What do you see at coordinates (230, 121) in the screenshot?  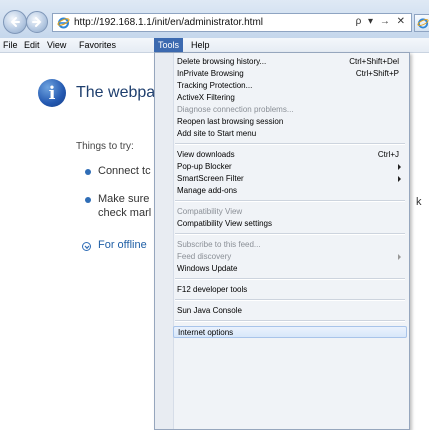 I see `menu-item-label: Reopen last browsing session` at bounding box center [230, 121].